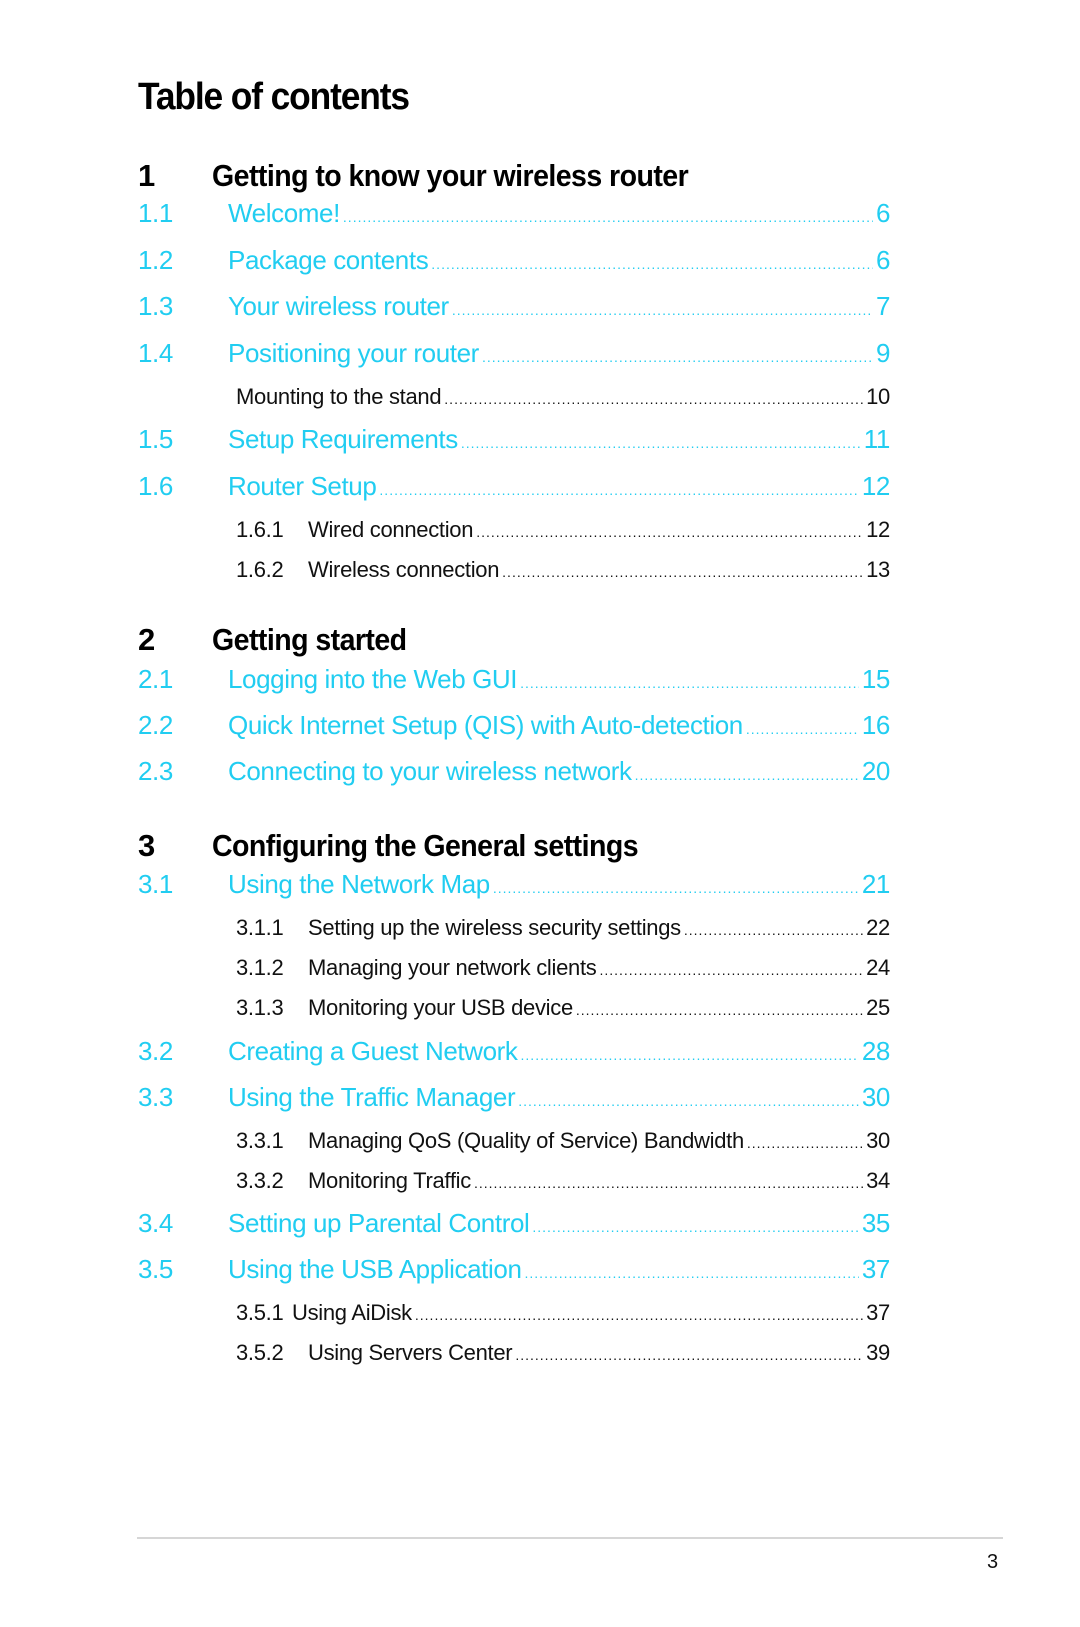 The width and height of the screenshot is (1080, 1627). I want to click on toc-section-entry: 3.4 Setting up Parental Control 35, so click(514, 1226).